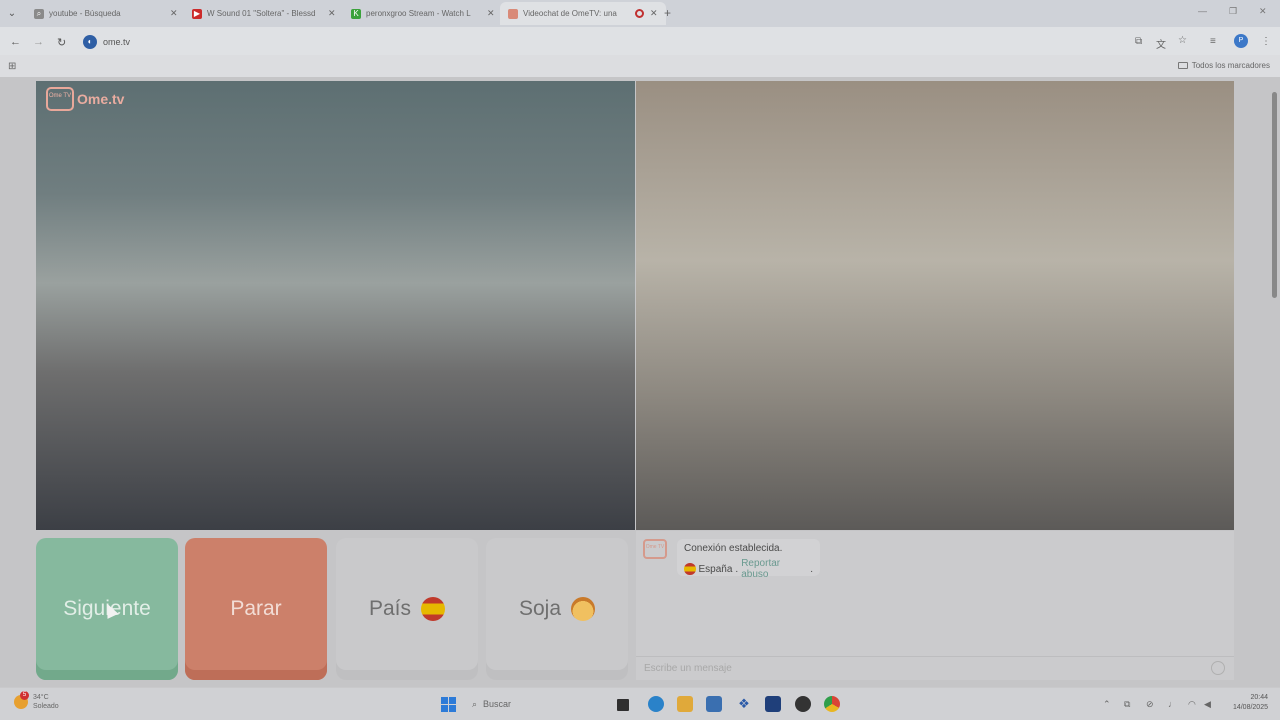 The image size is (1280, 720). Describe the element at coordinates (61, 42) in the screenshot. I see `reload-icon: ↻` at that location.